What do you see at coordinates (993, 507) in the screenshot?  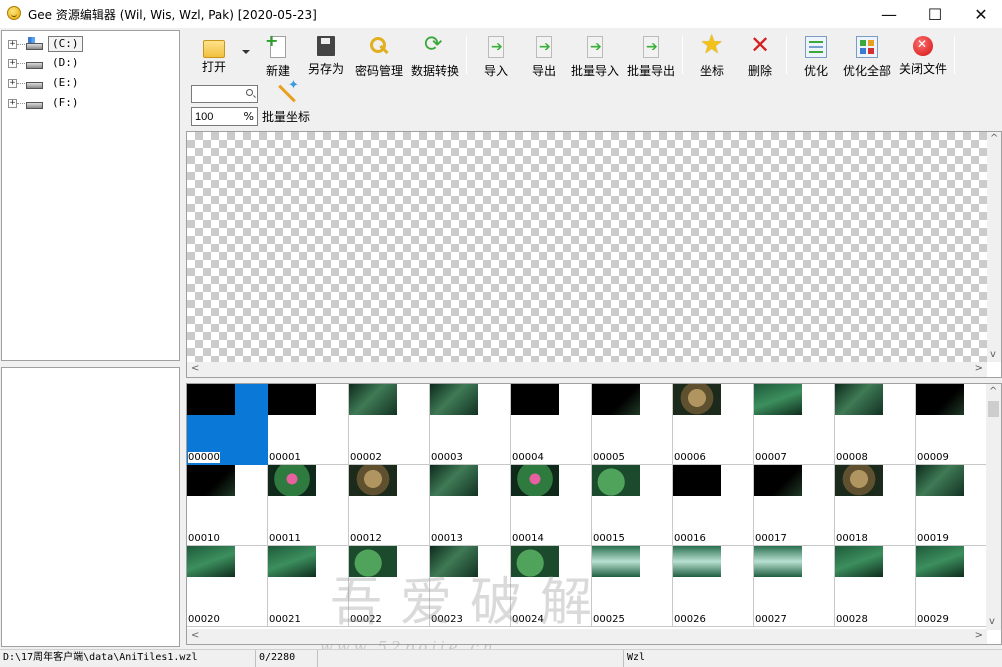 I see `grid-vertical-scrollbar: ^ v` at bounding box center [993, 507].